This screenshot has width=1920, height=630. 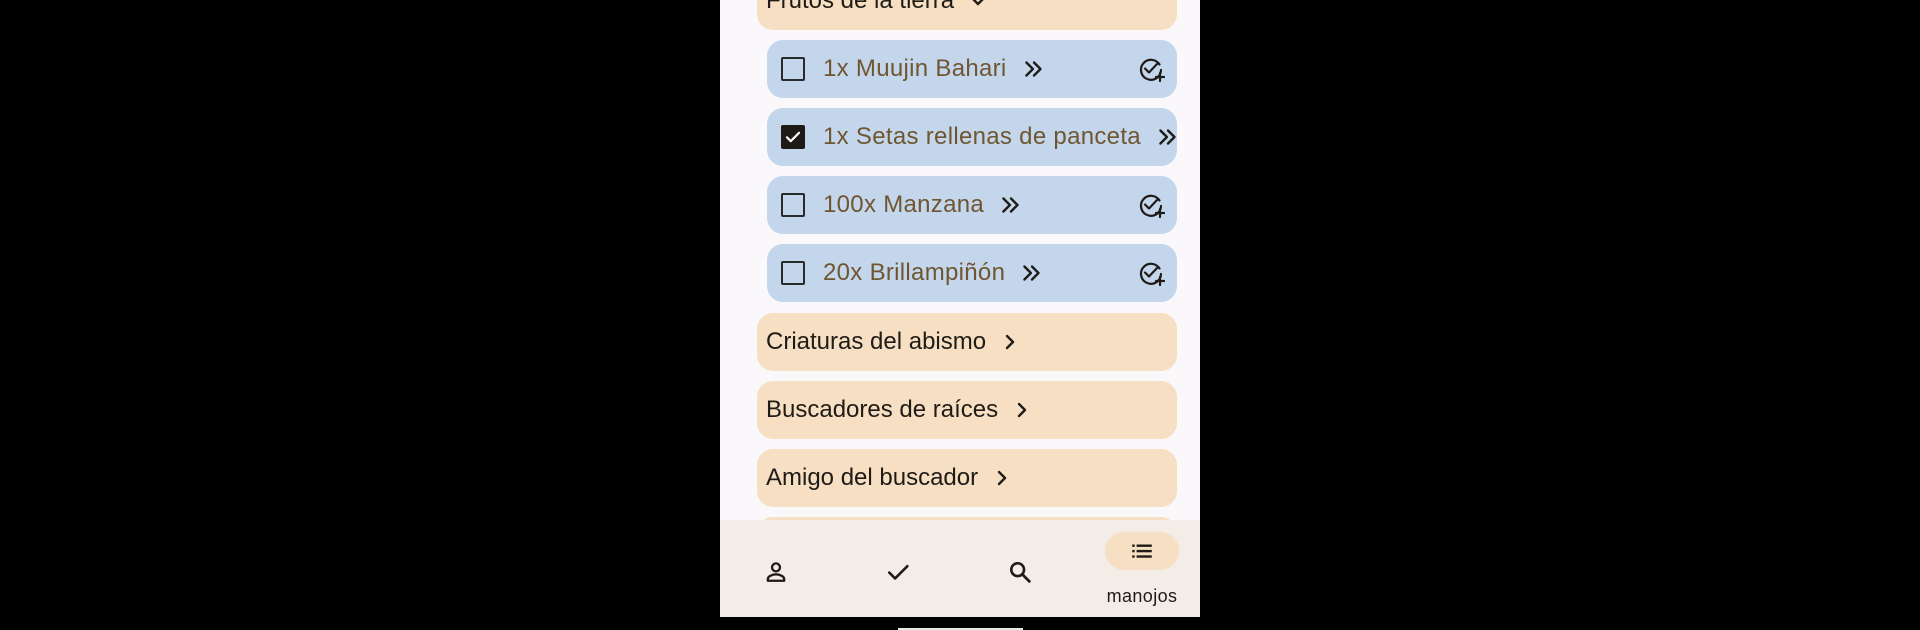 I want to click on list-item: 1x Setas rellenas de panceta, so click(x=972, y=137).